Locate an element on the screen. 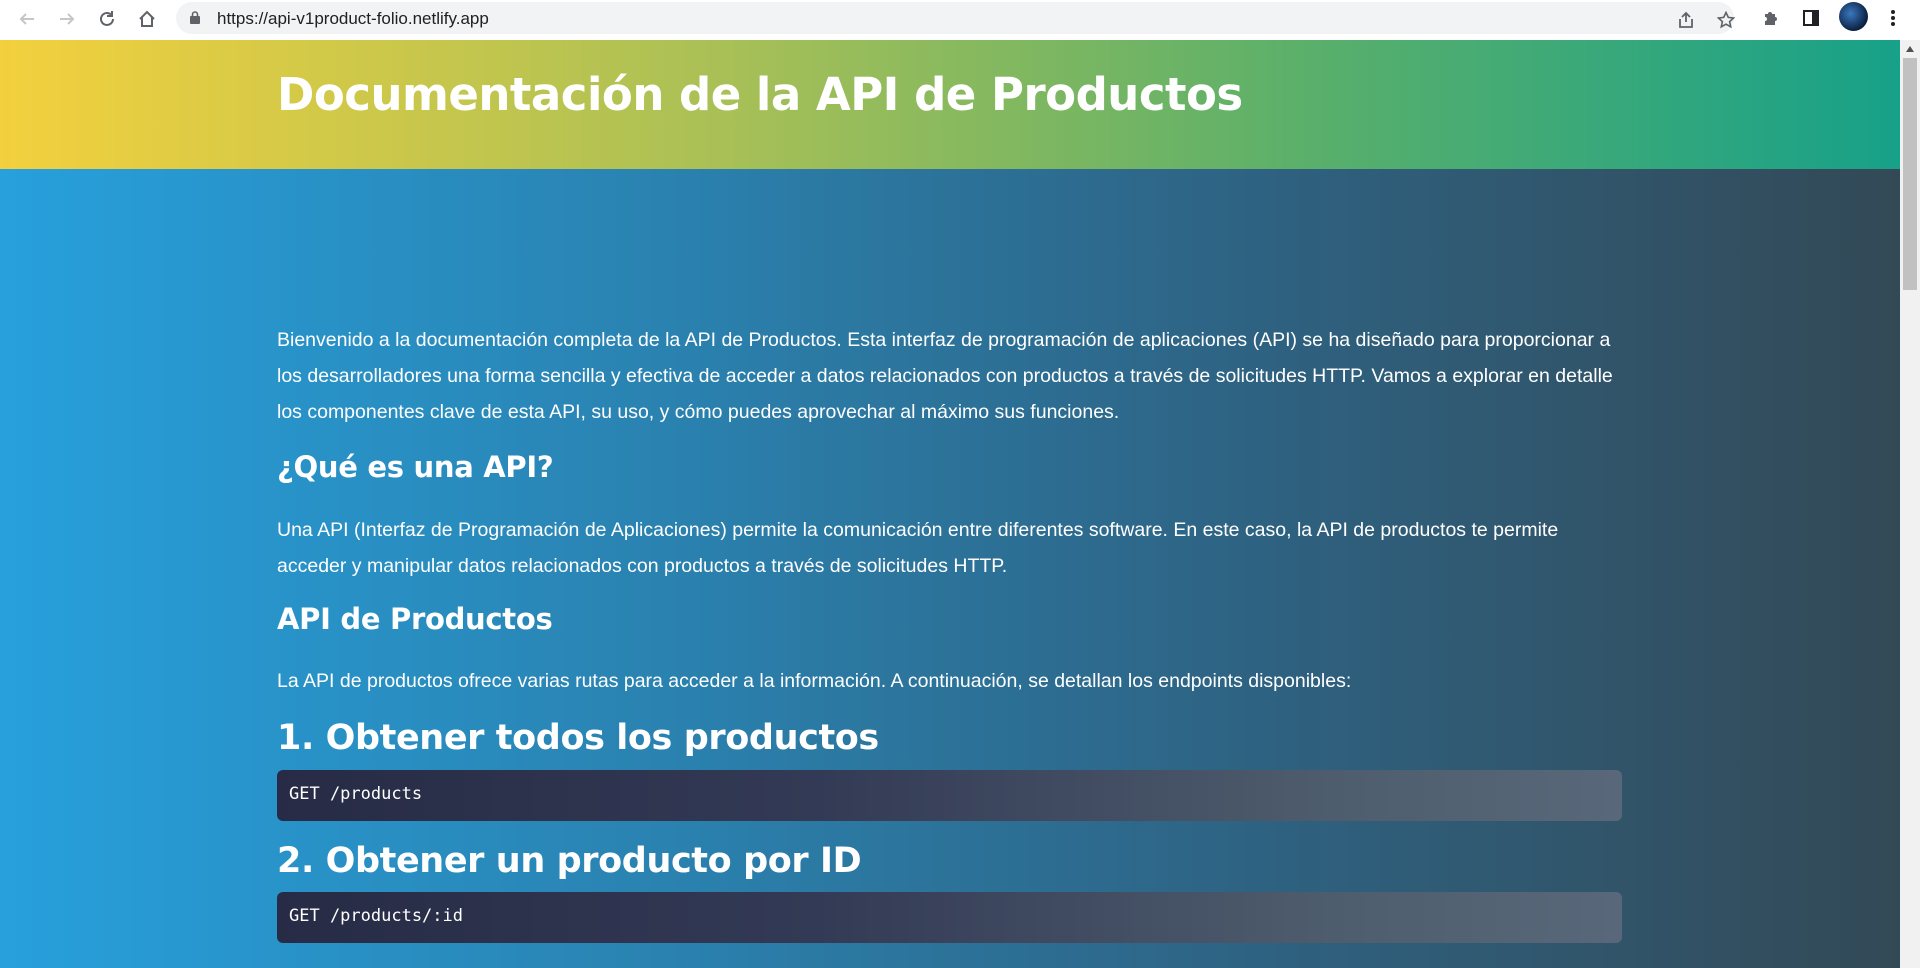  page-header: Documentación de la API de Productos is located at coordinates (950, 104).